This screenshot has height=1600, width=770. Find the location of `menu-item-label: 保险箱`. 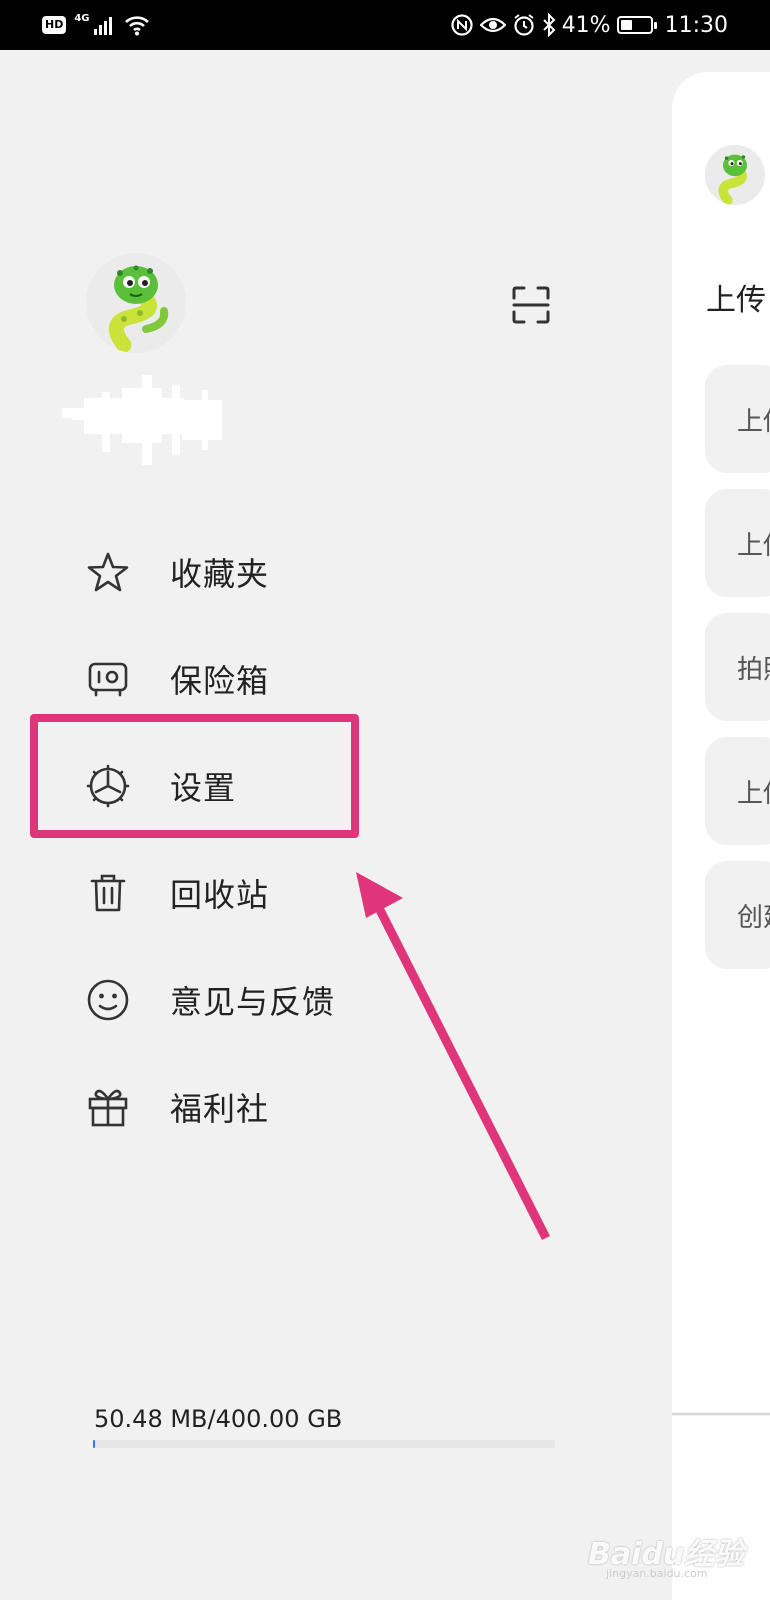

menu-item-label: 保险箱 is located at coordinates (220, 681).